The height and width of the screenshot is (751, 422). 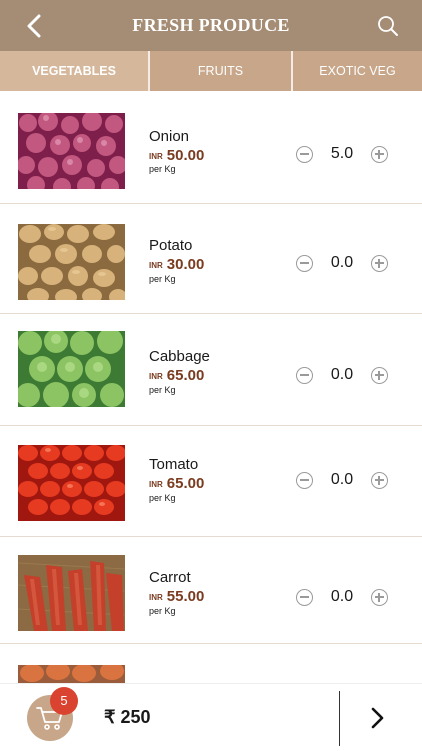 What do you see at coordinates (64, 701) in the screenshot?
I see `cart-count-badge: 5` at bounding box center [64, 701].